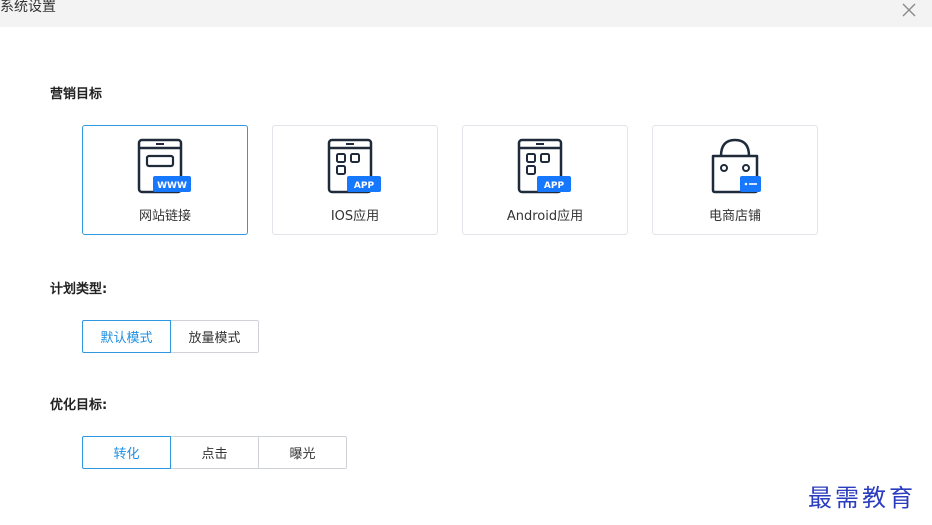 This screenshot has height=525, width=932. I want to click on android-app-icon: APP, so click(545, 169).